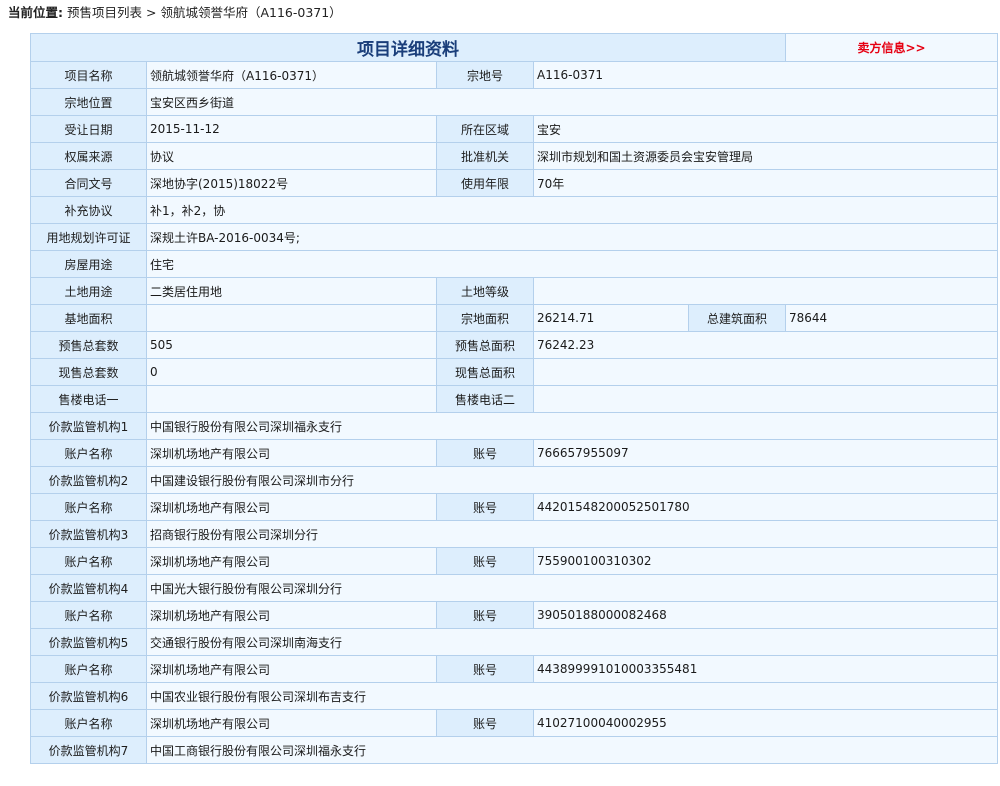  Describe the element at coordinates (572, 642) in the screenshot. I see `supervisor-5-bank: 交通银行股份有限公司深圳南海支行` at that location.